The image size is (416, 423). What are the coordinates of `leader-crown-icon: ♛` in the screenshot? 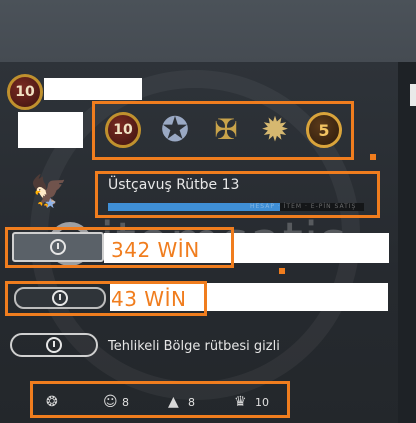 It's located at (240, 402).